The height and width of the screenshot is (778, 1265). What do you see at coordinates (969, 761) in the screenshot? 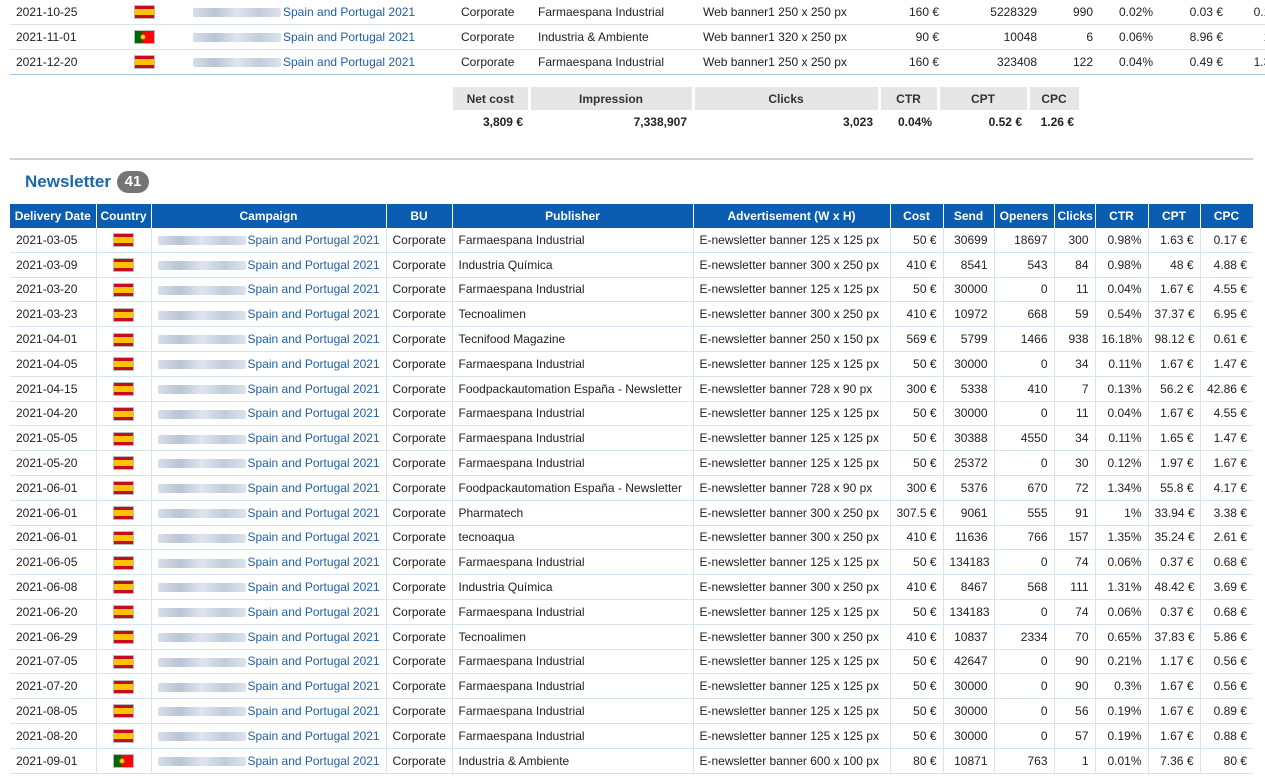
I see `send-cell: 10871` at bounding box center [969, 761].